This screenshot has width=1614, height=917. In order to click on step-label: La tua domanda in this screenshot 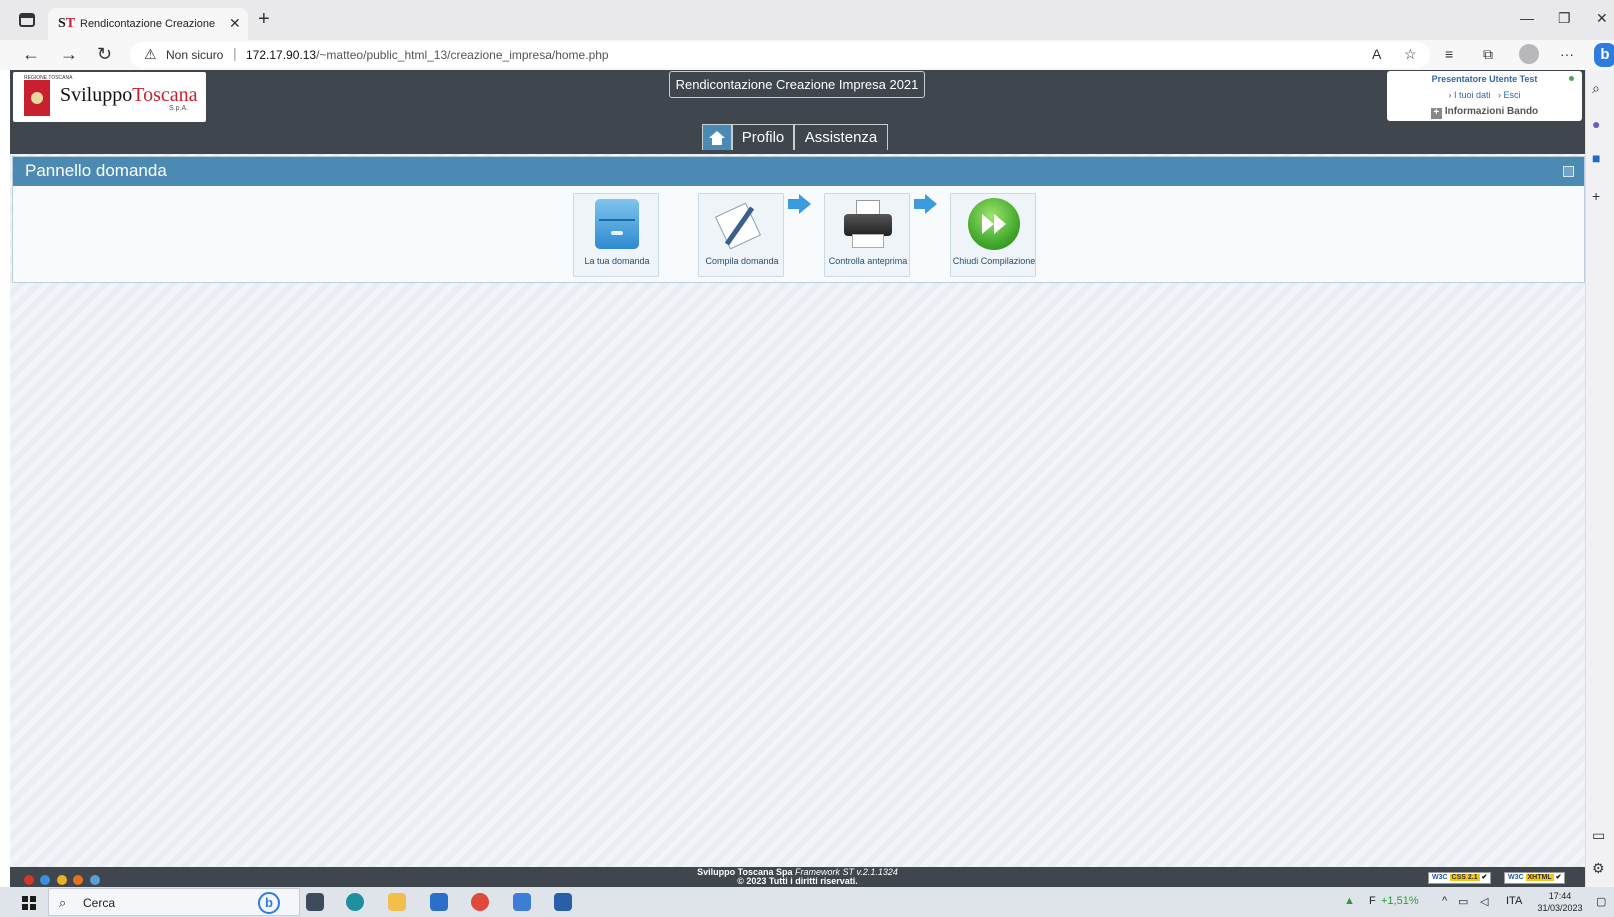, I will do `click(617, 261)`.